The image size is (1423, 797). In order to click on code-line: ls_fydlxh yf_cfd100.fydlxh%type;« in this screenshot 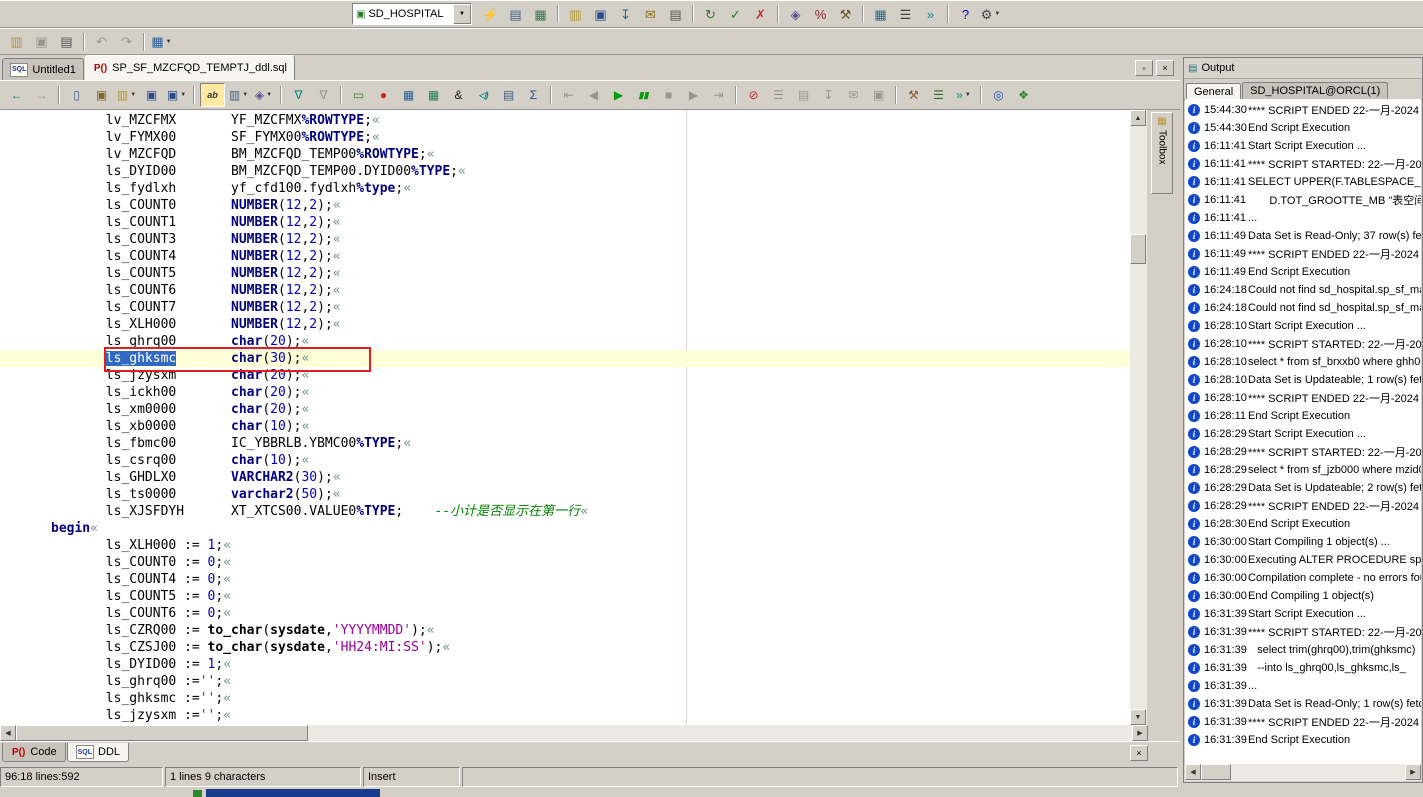, I will do `click(565, 188)`.